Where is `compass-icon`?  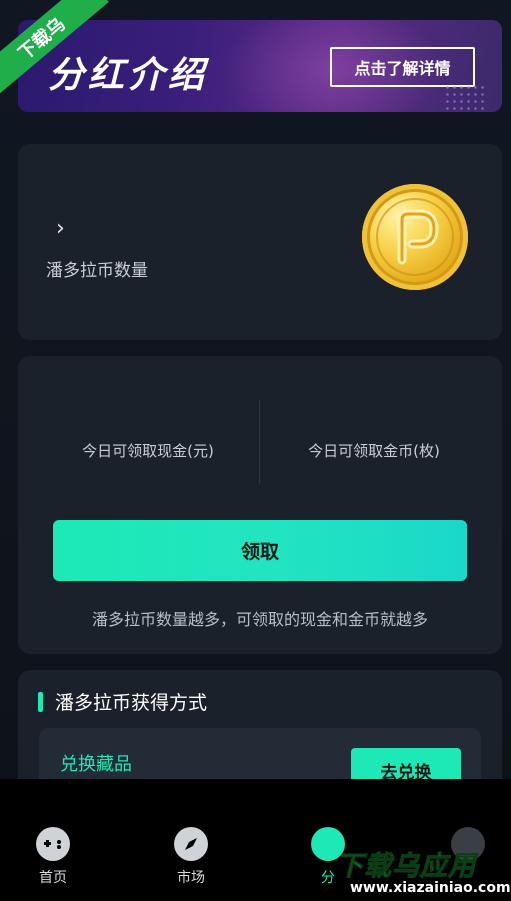 compass-icon is located at coordinates (191, 844).